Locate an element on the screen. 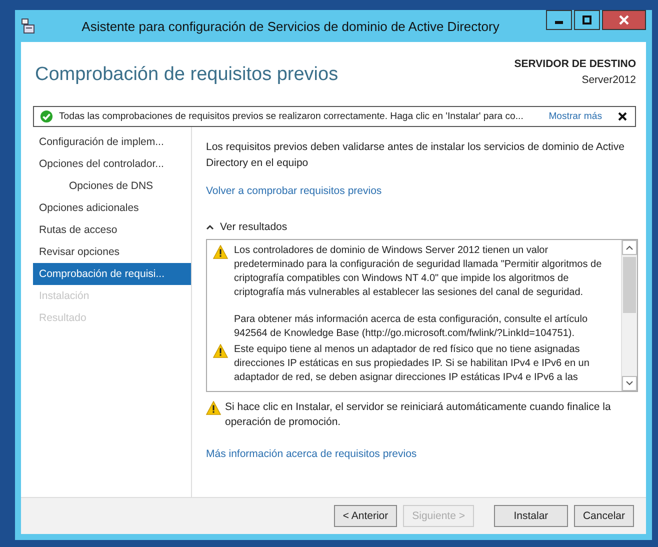 The image size is (658, 547). sidebar-item: Revisar opciones is located at coordinates (112, 252).